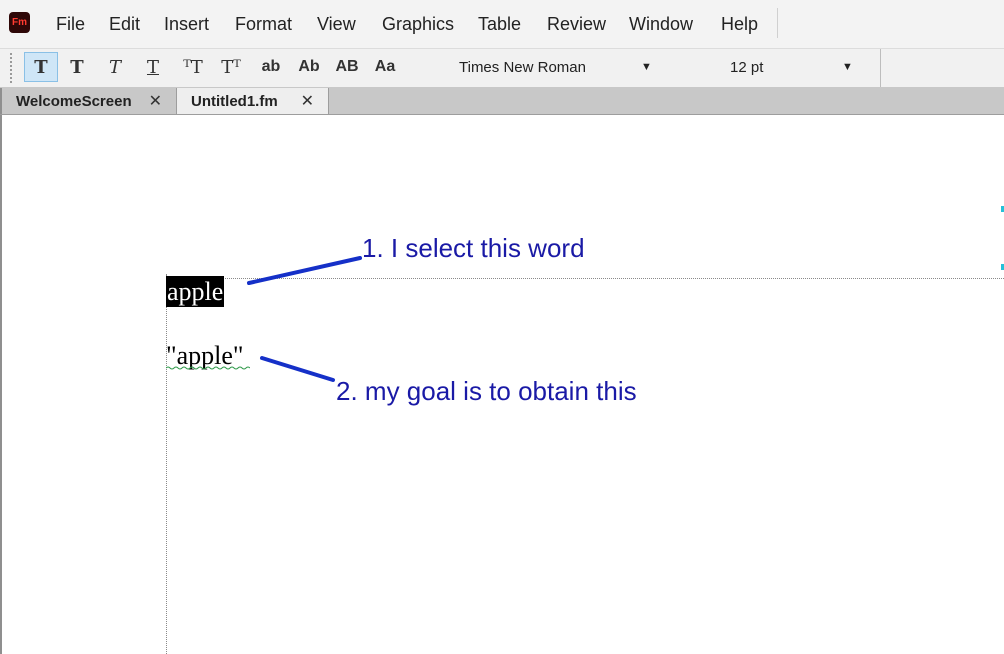  What do you see at coordinates (124, 24) in the screenshot?
I see `menu-edit: Edit` at bounding box center [124, 24].